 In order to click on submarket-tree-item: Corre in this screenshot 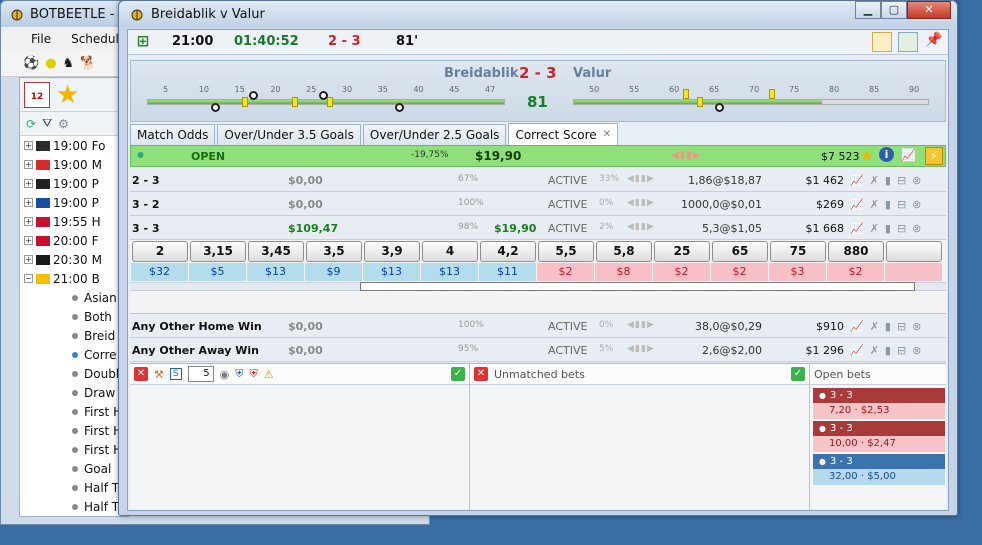, I will do `click(76, 354)`.